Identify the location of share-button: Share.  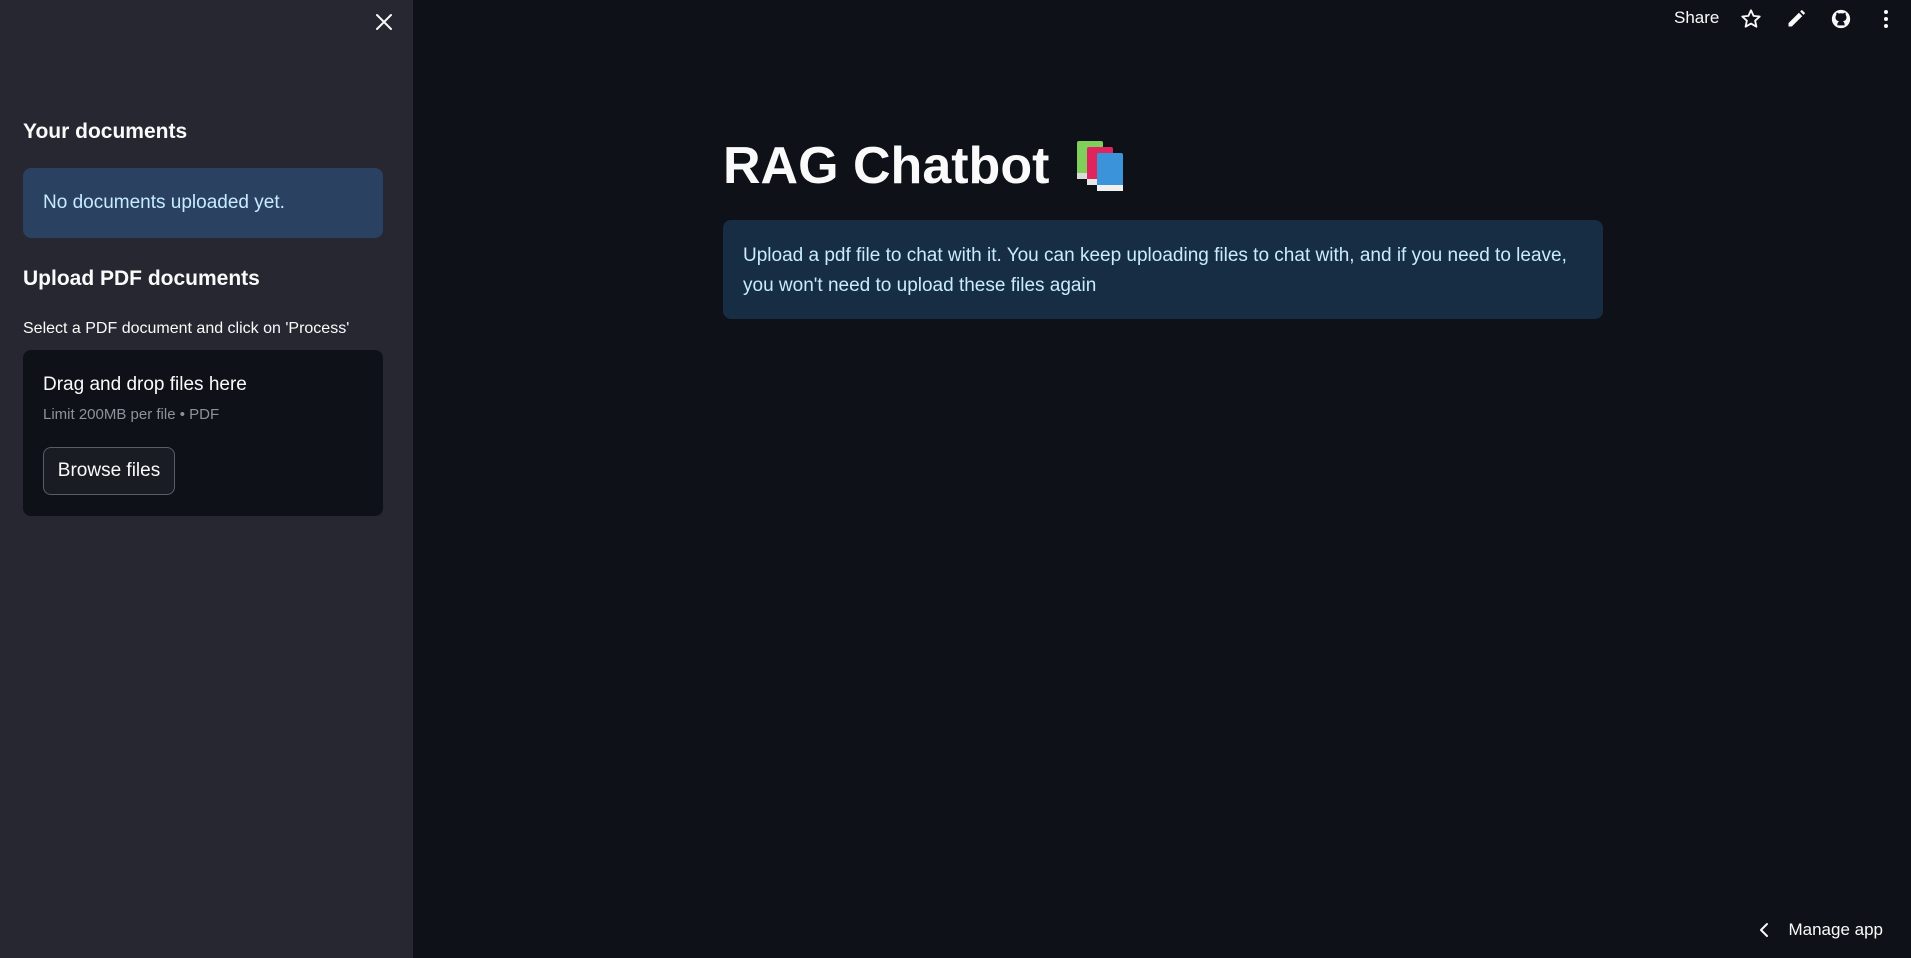
(1696, 18).